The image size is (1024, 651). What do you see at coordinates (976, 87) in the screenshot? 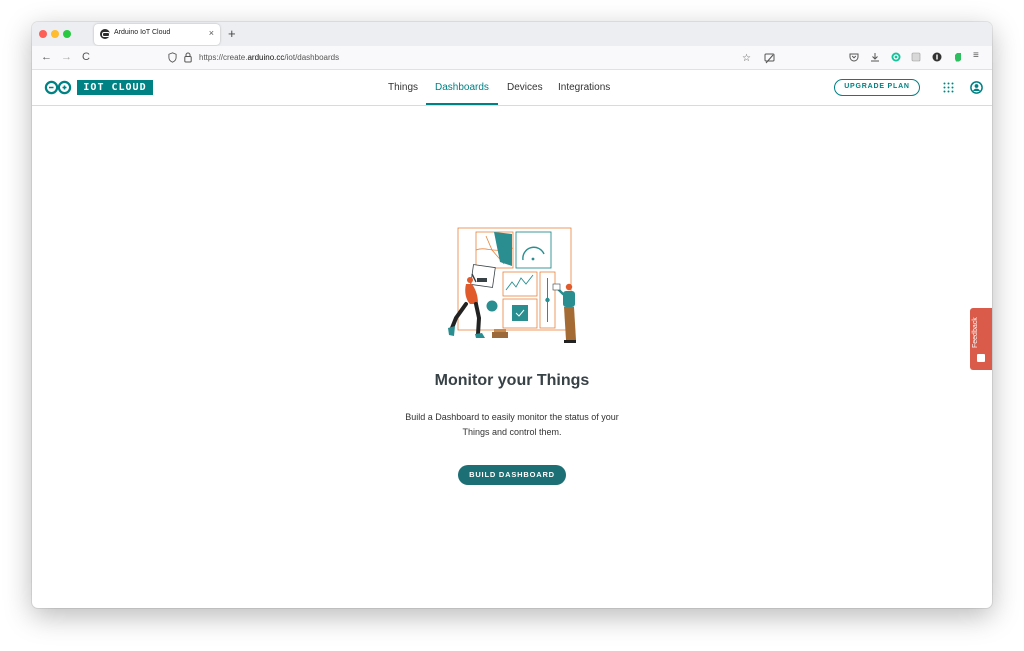
I see `account-avatar-icon` at bounding box center [976, 87].